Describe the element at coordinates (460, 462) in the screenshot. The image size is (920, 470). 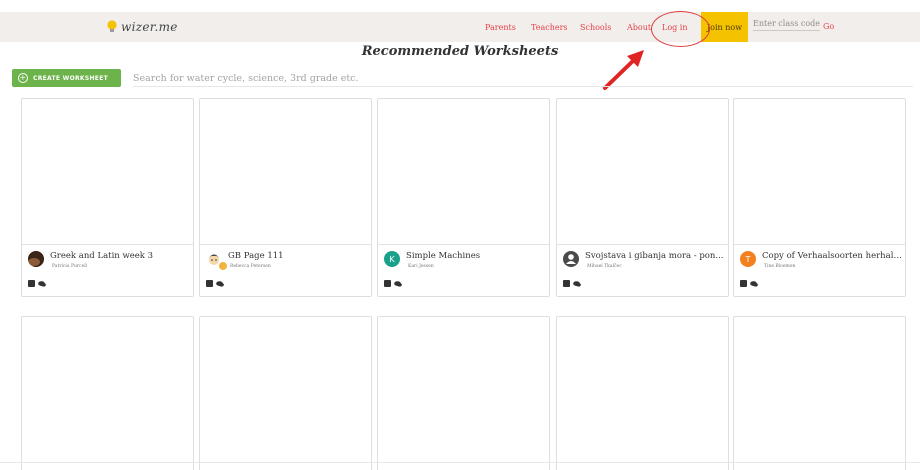
I see `footer-divider` at that location.